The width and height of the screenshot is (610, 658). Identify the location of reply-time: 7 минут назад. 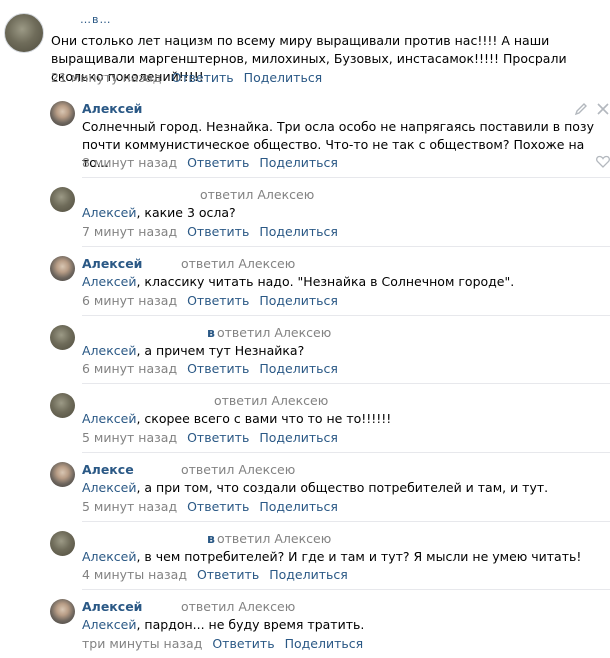
(129, 231).